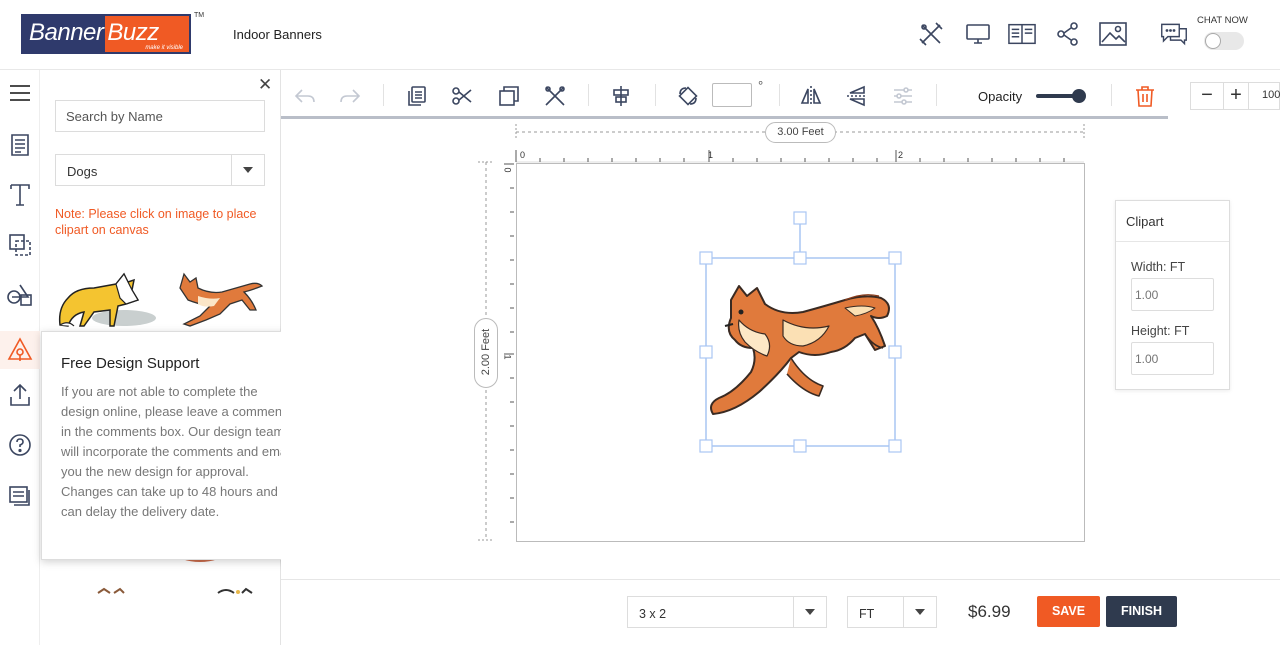 This screenshot has width=1280, height=645. I want to click on ruler-label-top: 2, so click(901, 155).